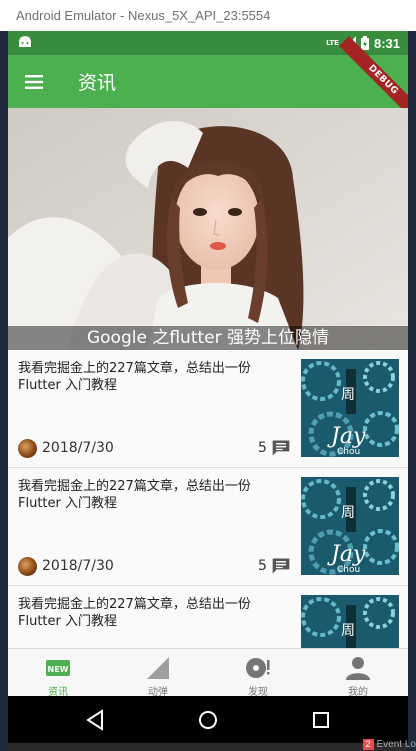  Describe the element at coordinates (368, 744) in the screenshot. I see `event-log-badge: 2` at that location.